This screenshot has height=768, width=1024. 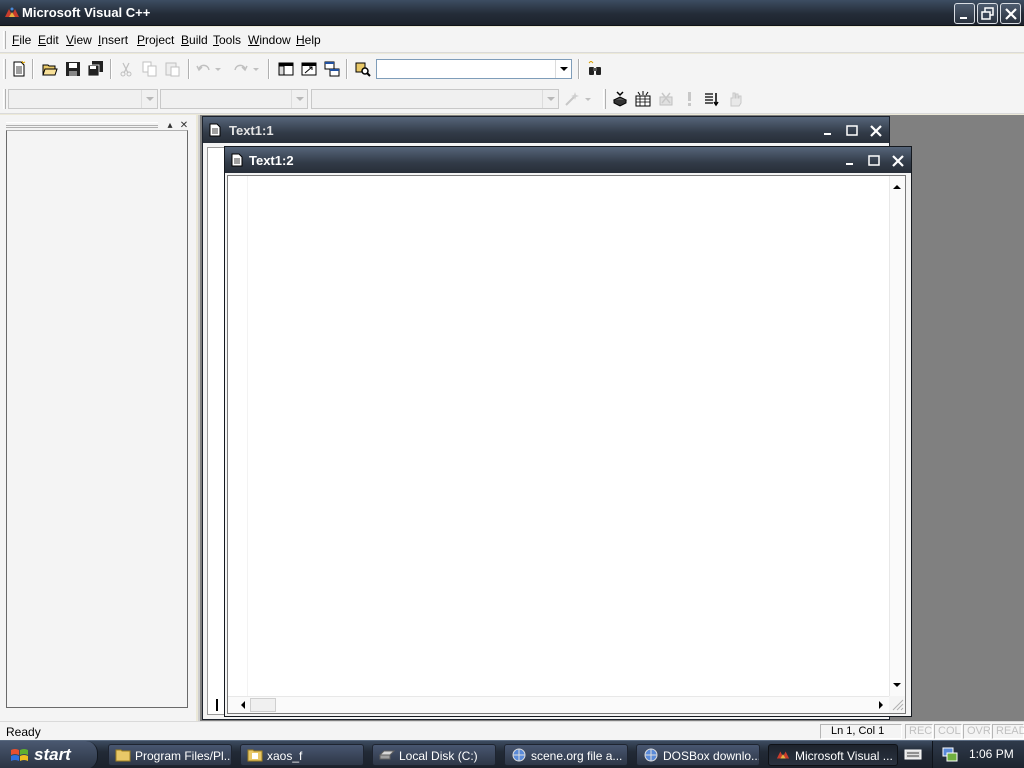 What do you see at coordinates (254, 40) in the screenshot?
I see `menu-window-mnemonic: W` at bounding box center [254, 40].